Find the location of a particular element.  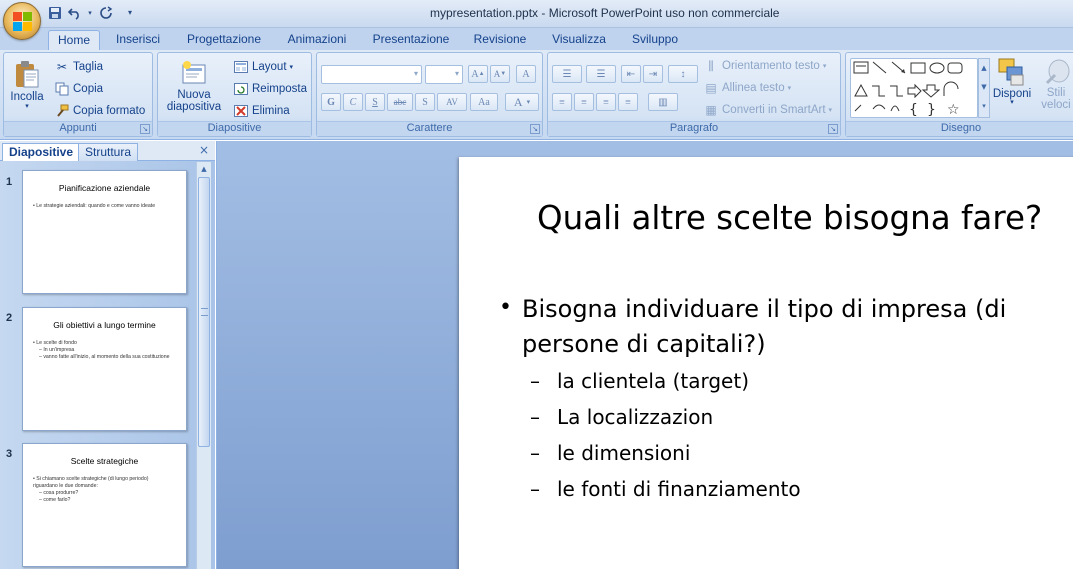

tab-animazioni: Animazioni is located at coordinates (317, 40).